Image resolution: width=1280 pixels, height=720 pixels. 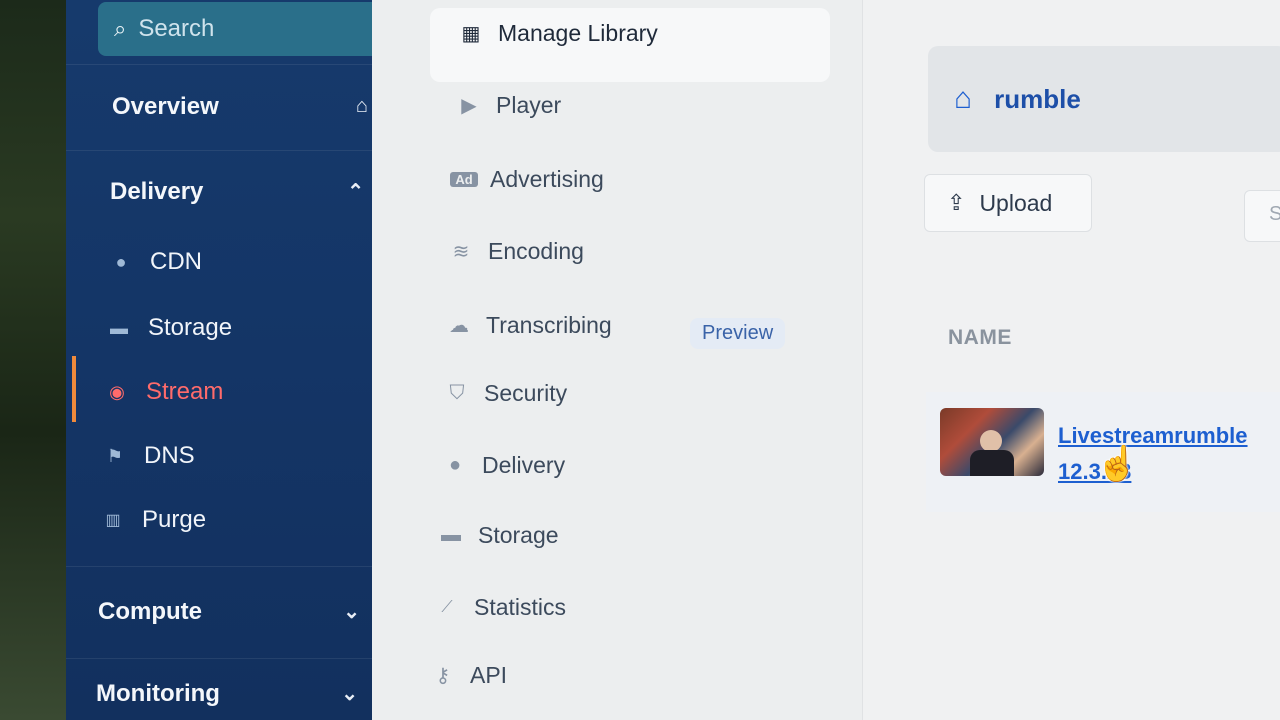 I want to click on shield-icon: ⛉, so click(x=457, y=393).